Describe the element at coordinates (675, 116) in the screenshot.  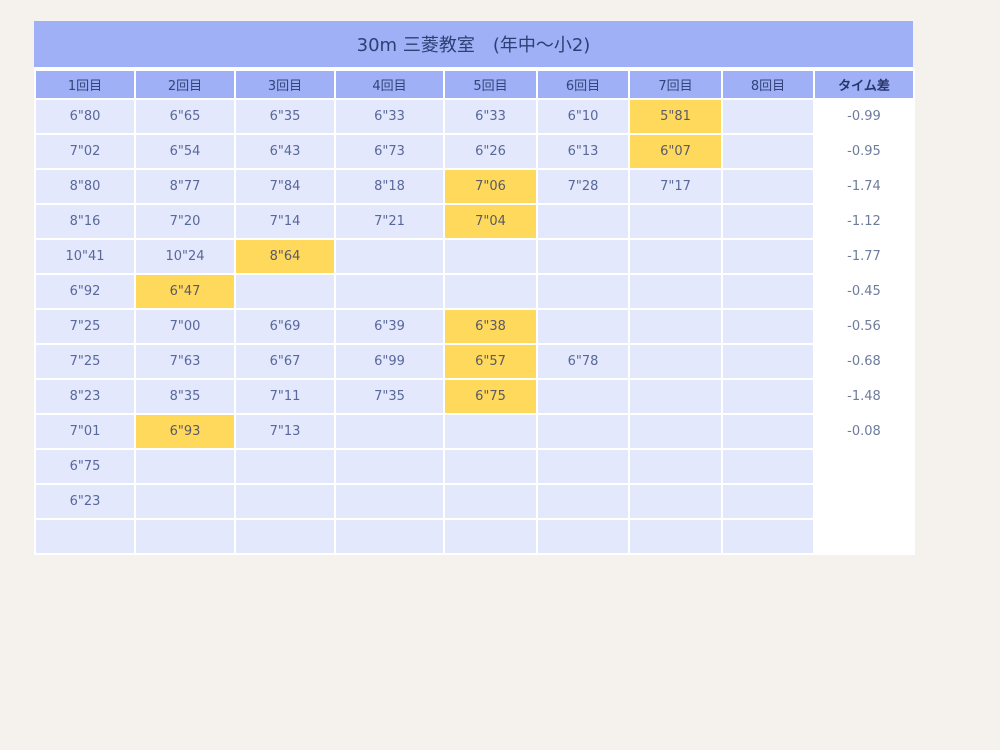
I see `time-cell: 5"81` at that location.